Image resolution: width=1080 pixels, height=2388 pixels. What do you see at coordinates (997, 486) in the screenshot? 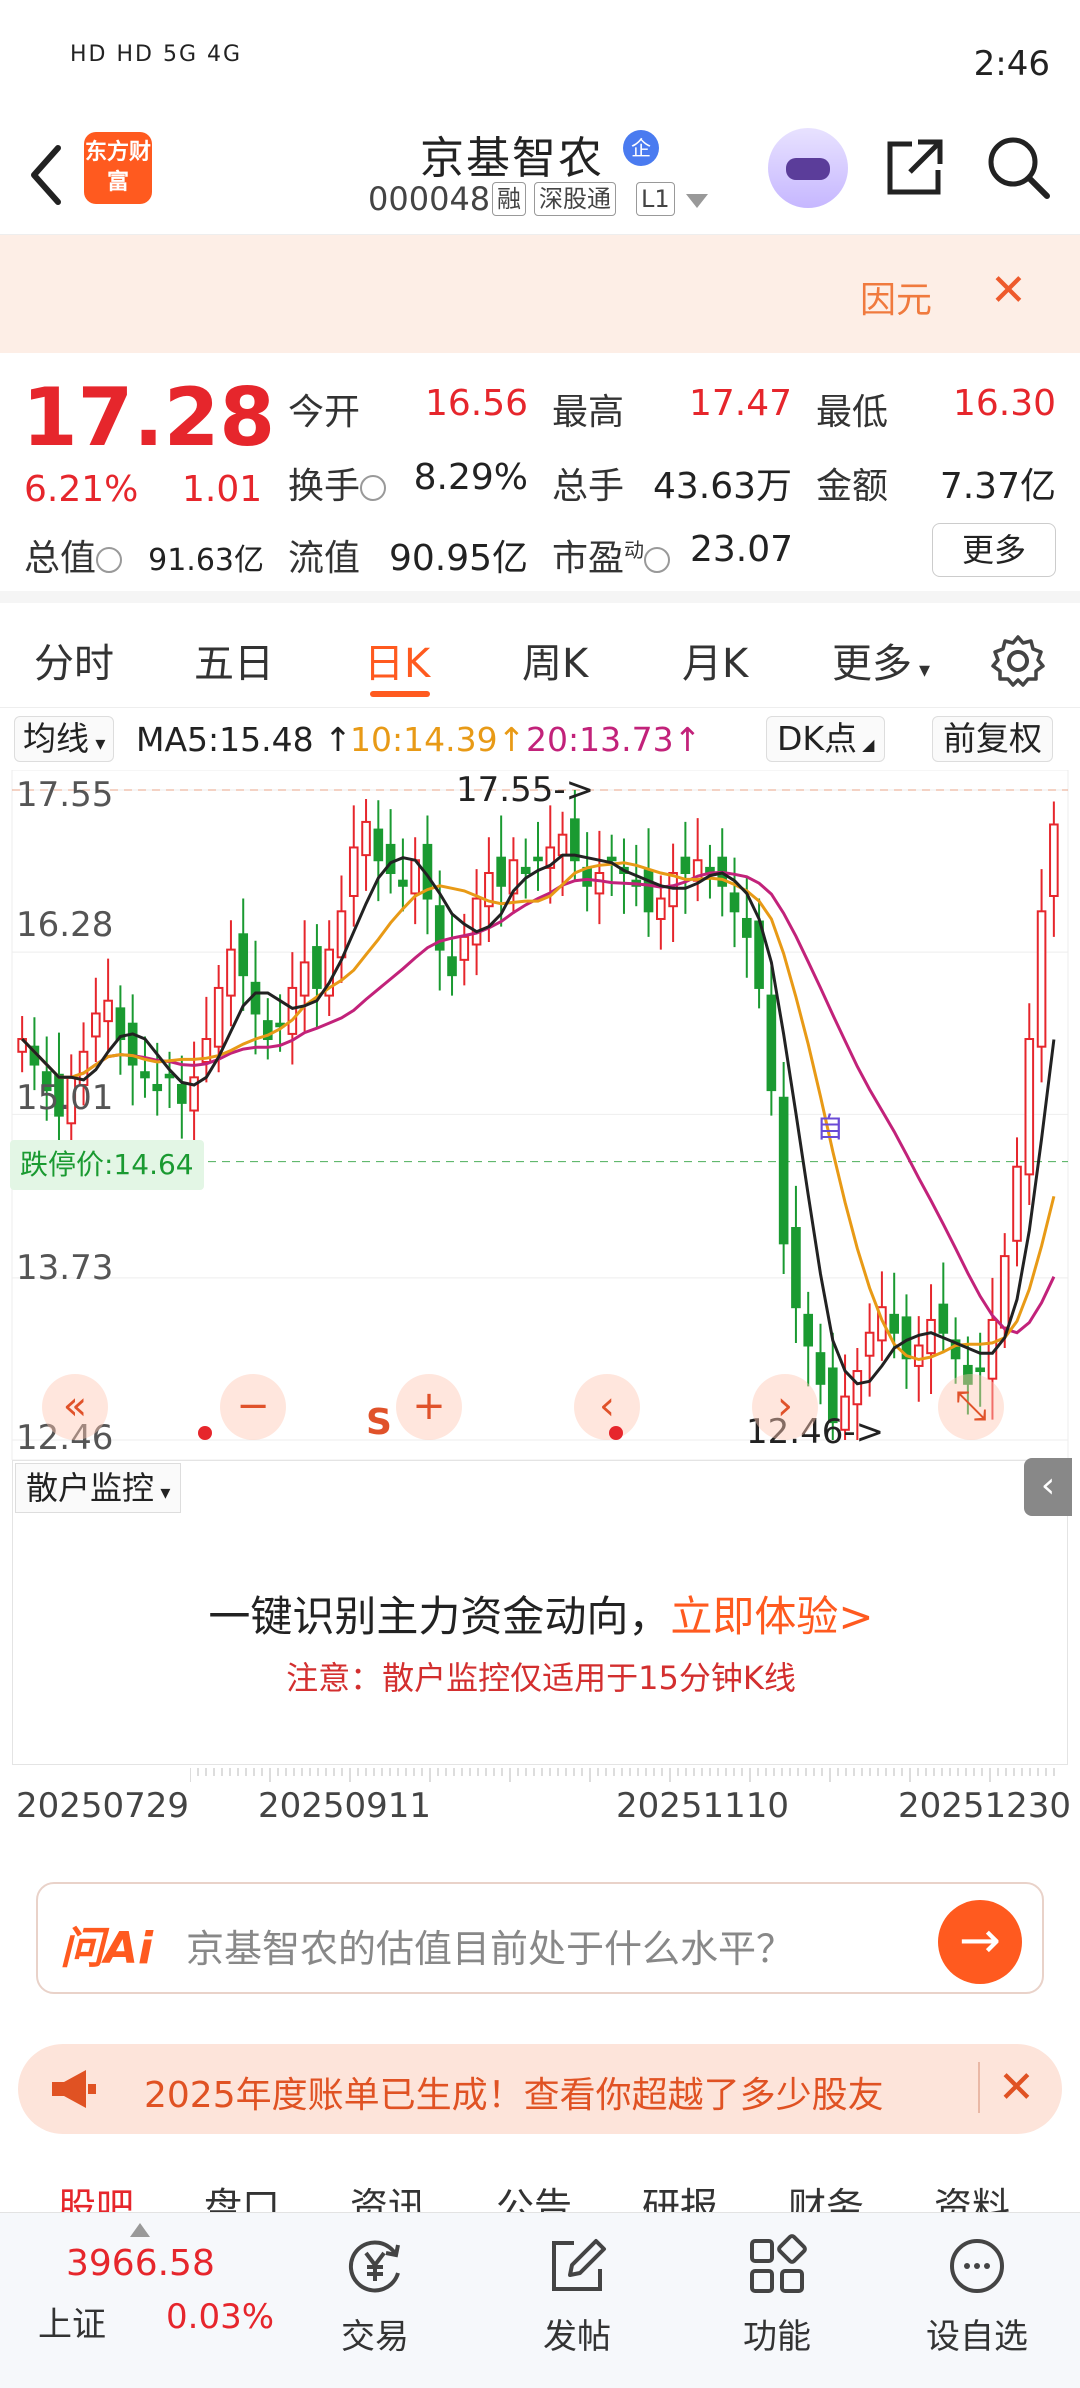
I see `amount-value: 7.37亿` at bounding box center [997, 486].